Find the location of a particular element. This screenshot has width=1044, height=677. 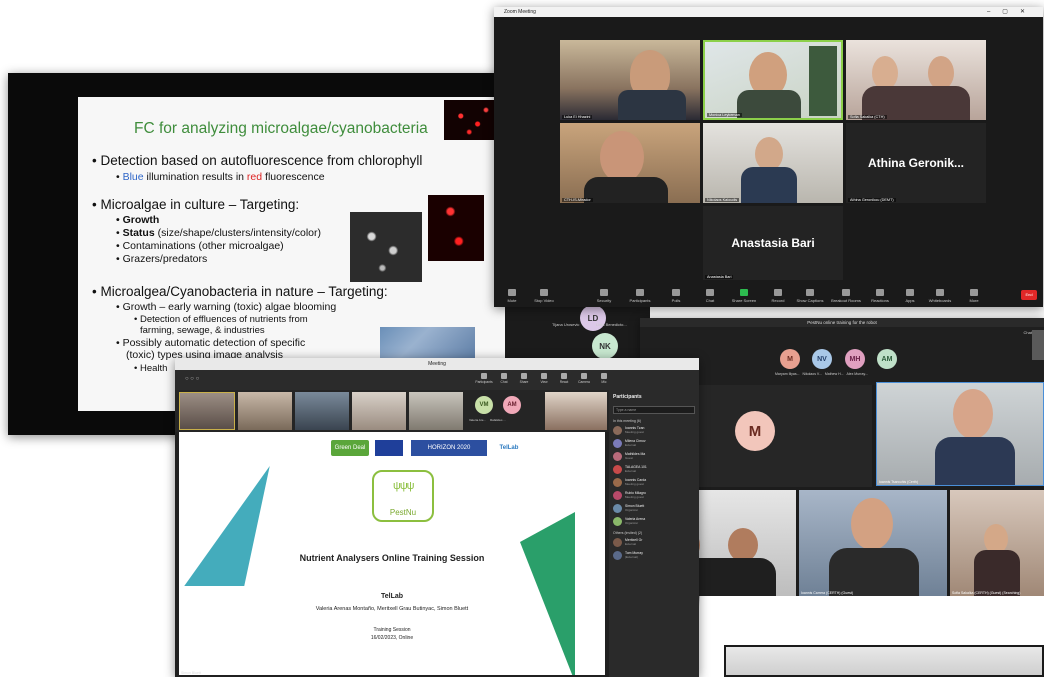

bullet-2: • Microalgae in culture – Targeting: is located at coordinates (196, 204).